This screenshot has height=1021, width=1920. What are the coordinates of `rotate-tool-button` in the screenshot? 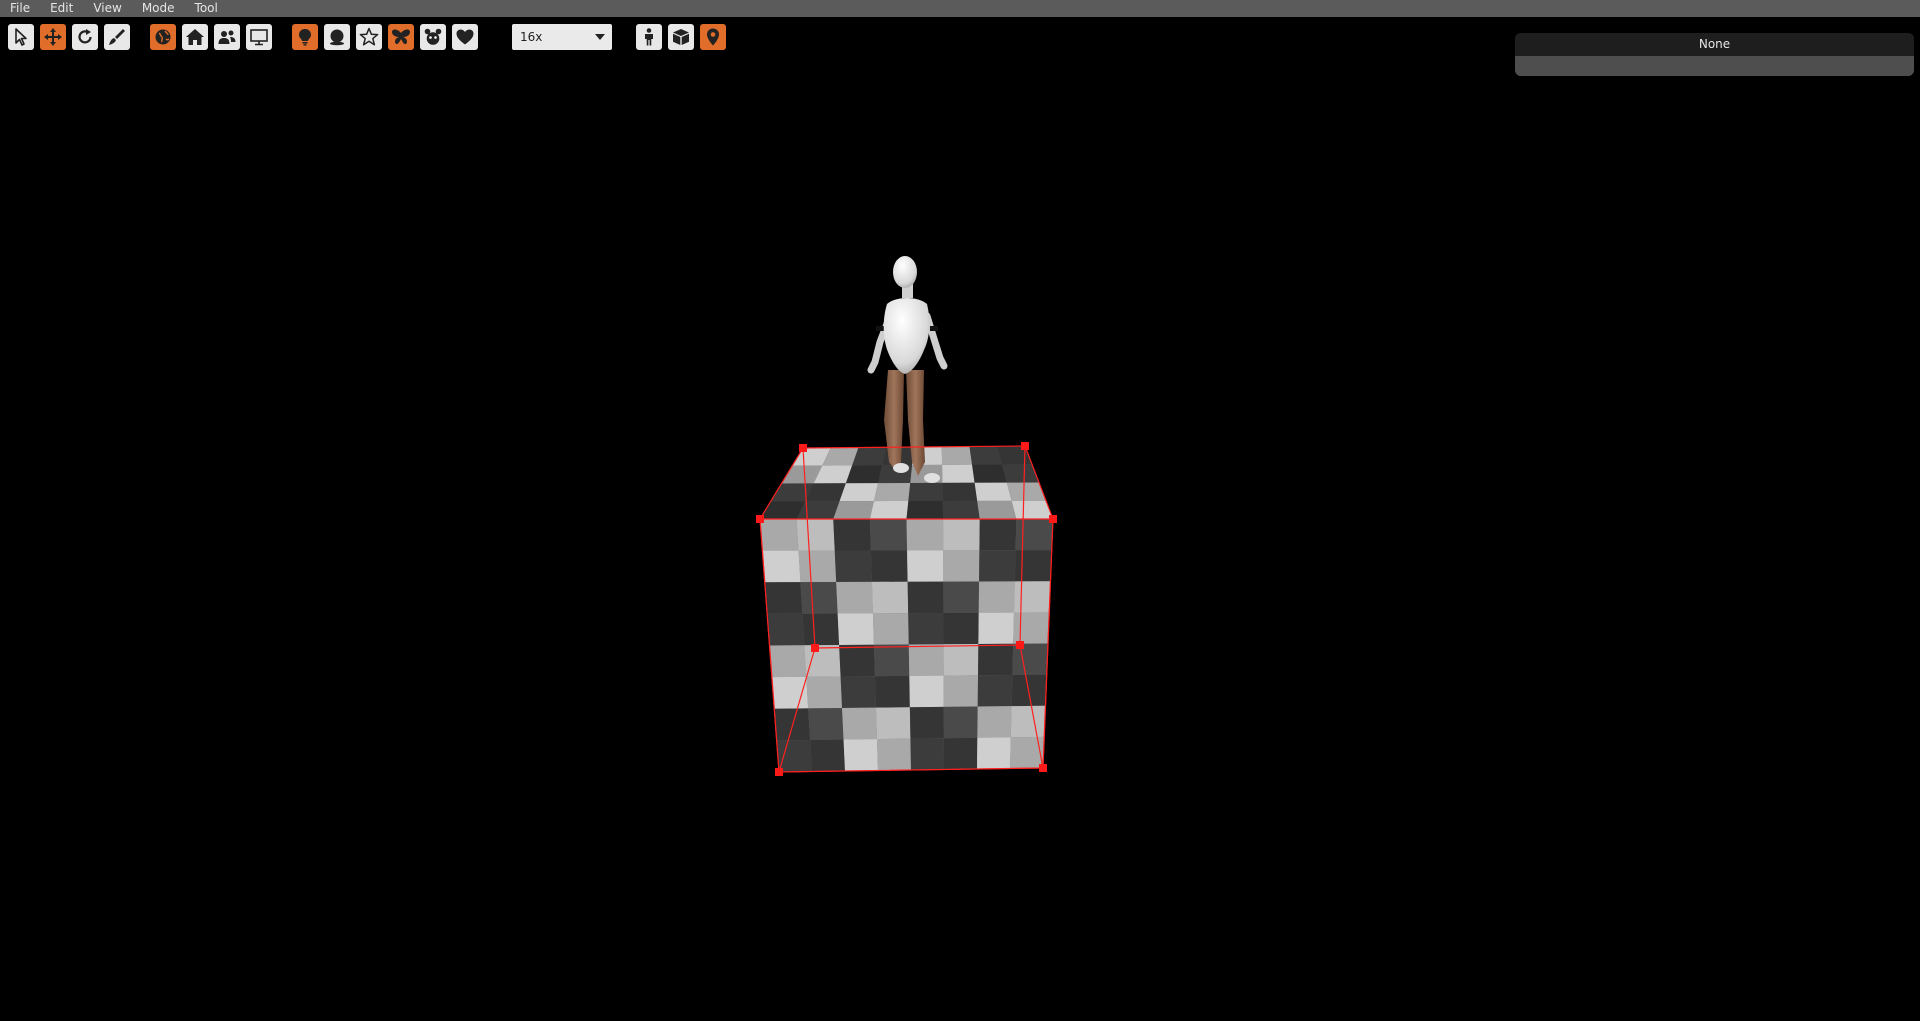 It's located at (85, 37).